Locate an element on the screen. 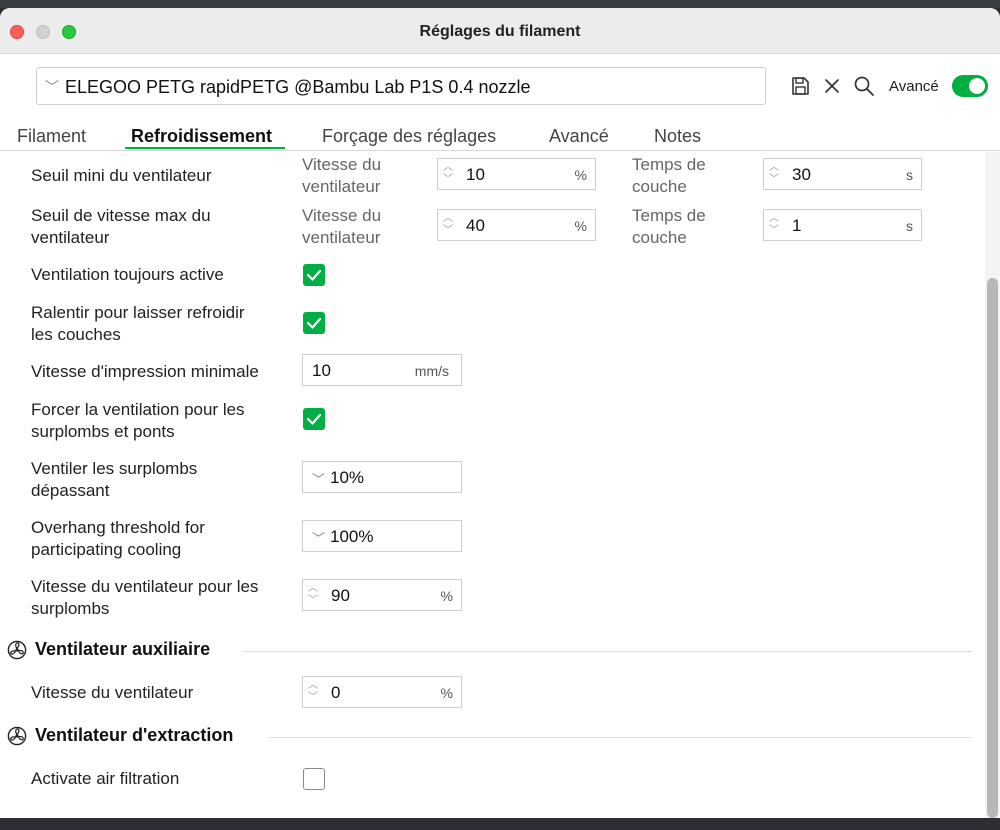  overhang-fan-speed-stepper: ︿ ﹀ 90 % is located at coordinates (382, 595).